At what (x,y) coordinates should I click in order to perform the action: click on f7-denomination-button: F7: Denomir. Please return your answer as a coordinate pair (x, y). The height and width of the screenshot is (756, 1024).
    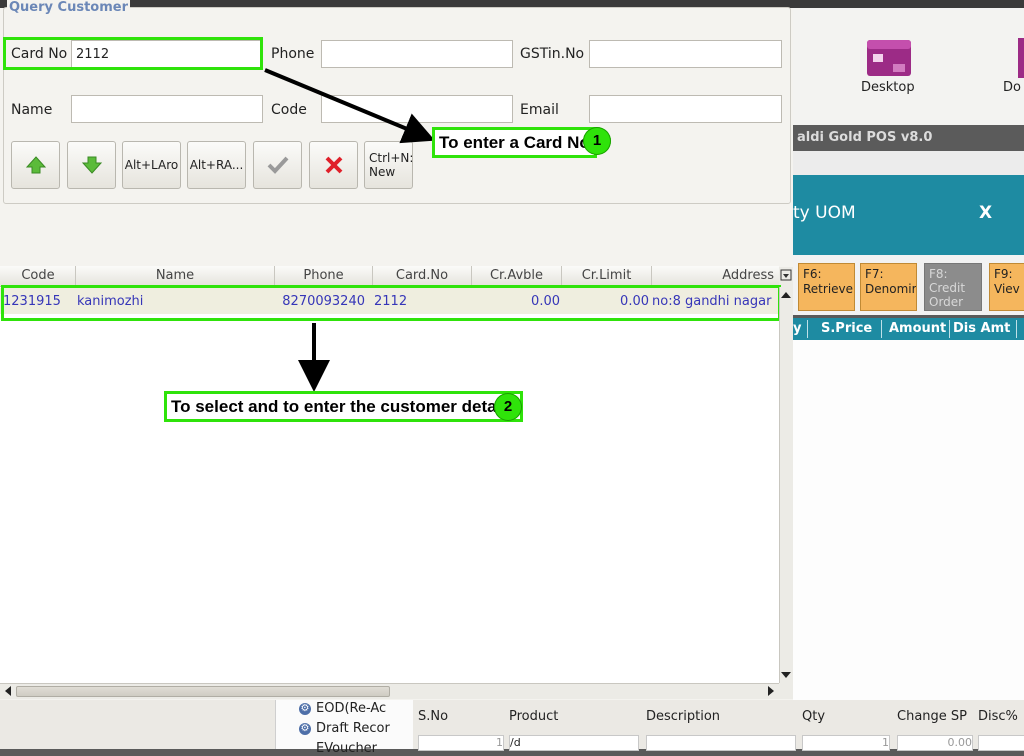
    Looking at the image, I should click on (888, 287).